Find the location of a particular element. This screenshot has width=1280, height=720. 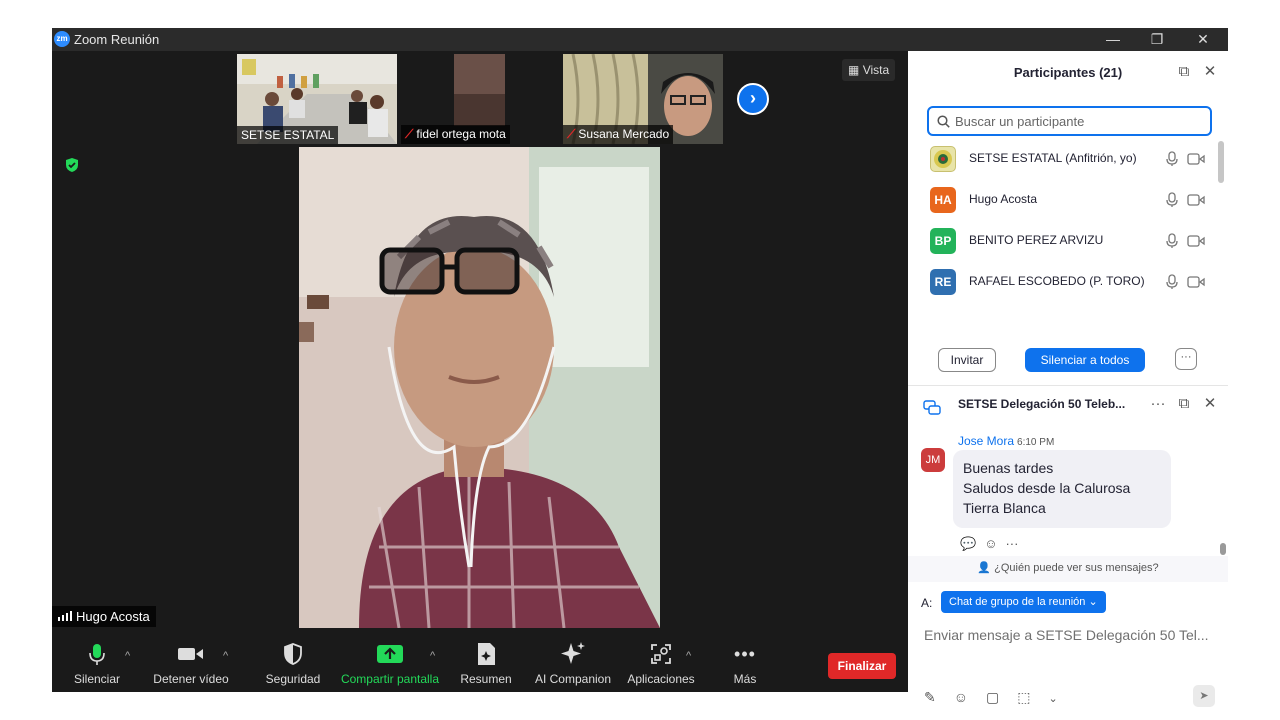

message-actions: 💬 ☺ ··· is located at coordinates (993, 544).